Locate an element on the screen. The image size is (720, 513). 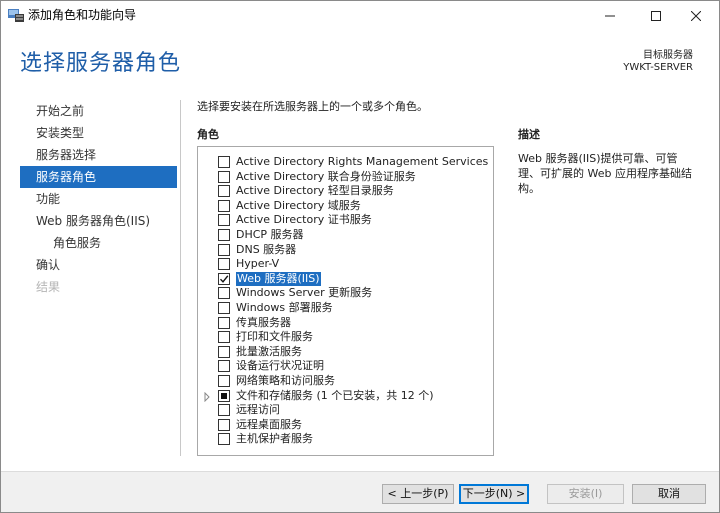
role-label: Windows Server 更新服务 is located at coordinates (304, 293).